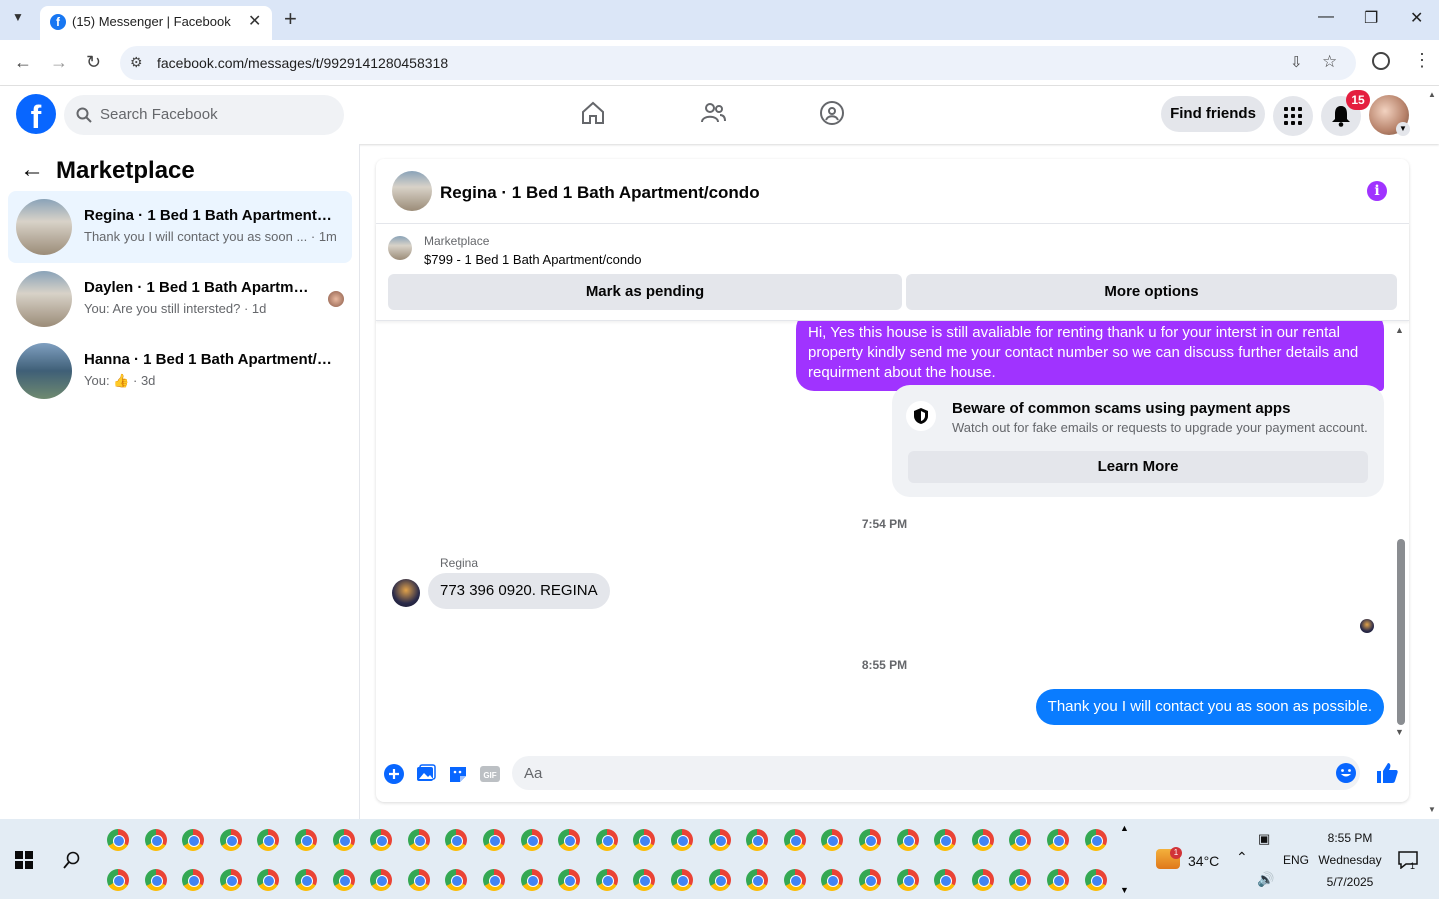 This screenshot has height=899, width=1439. I want to click on show-hidden-icons-chevron: ⌃, so click(1242, 857).